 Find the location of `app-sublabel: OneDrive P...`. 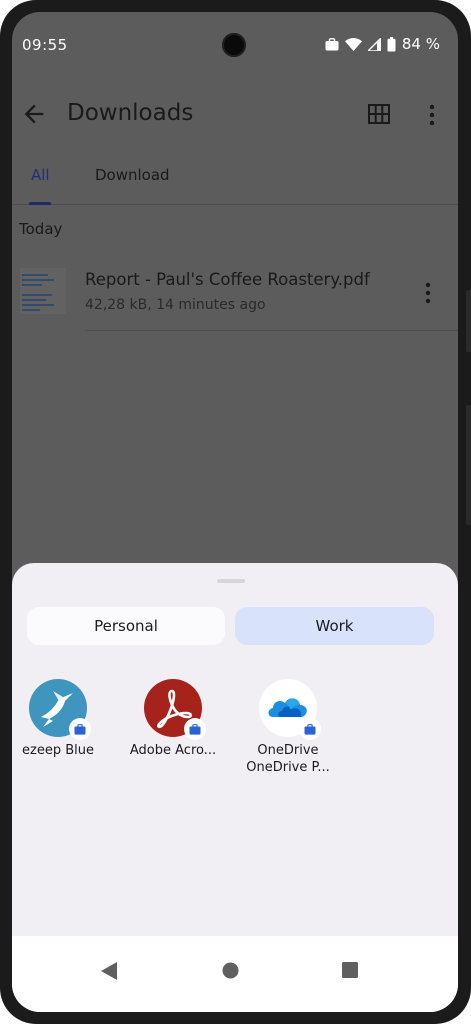

app-sublabel: OneDrive P... is located at coordinates (288, 767).